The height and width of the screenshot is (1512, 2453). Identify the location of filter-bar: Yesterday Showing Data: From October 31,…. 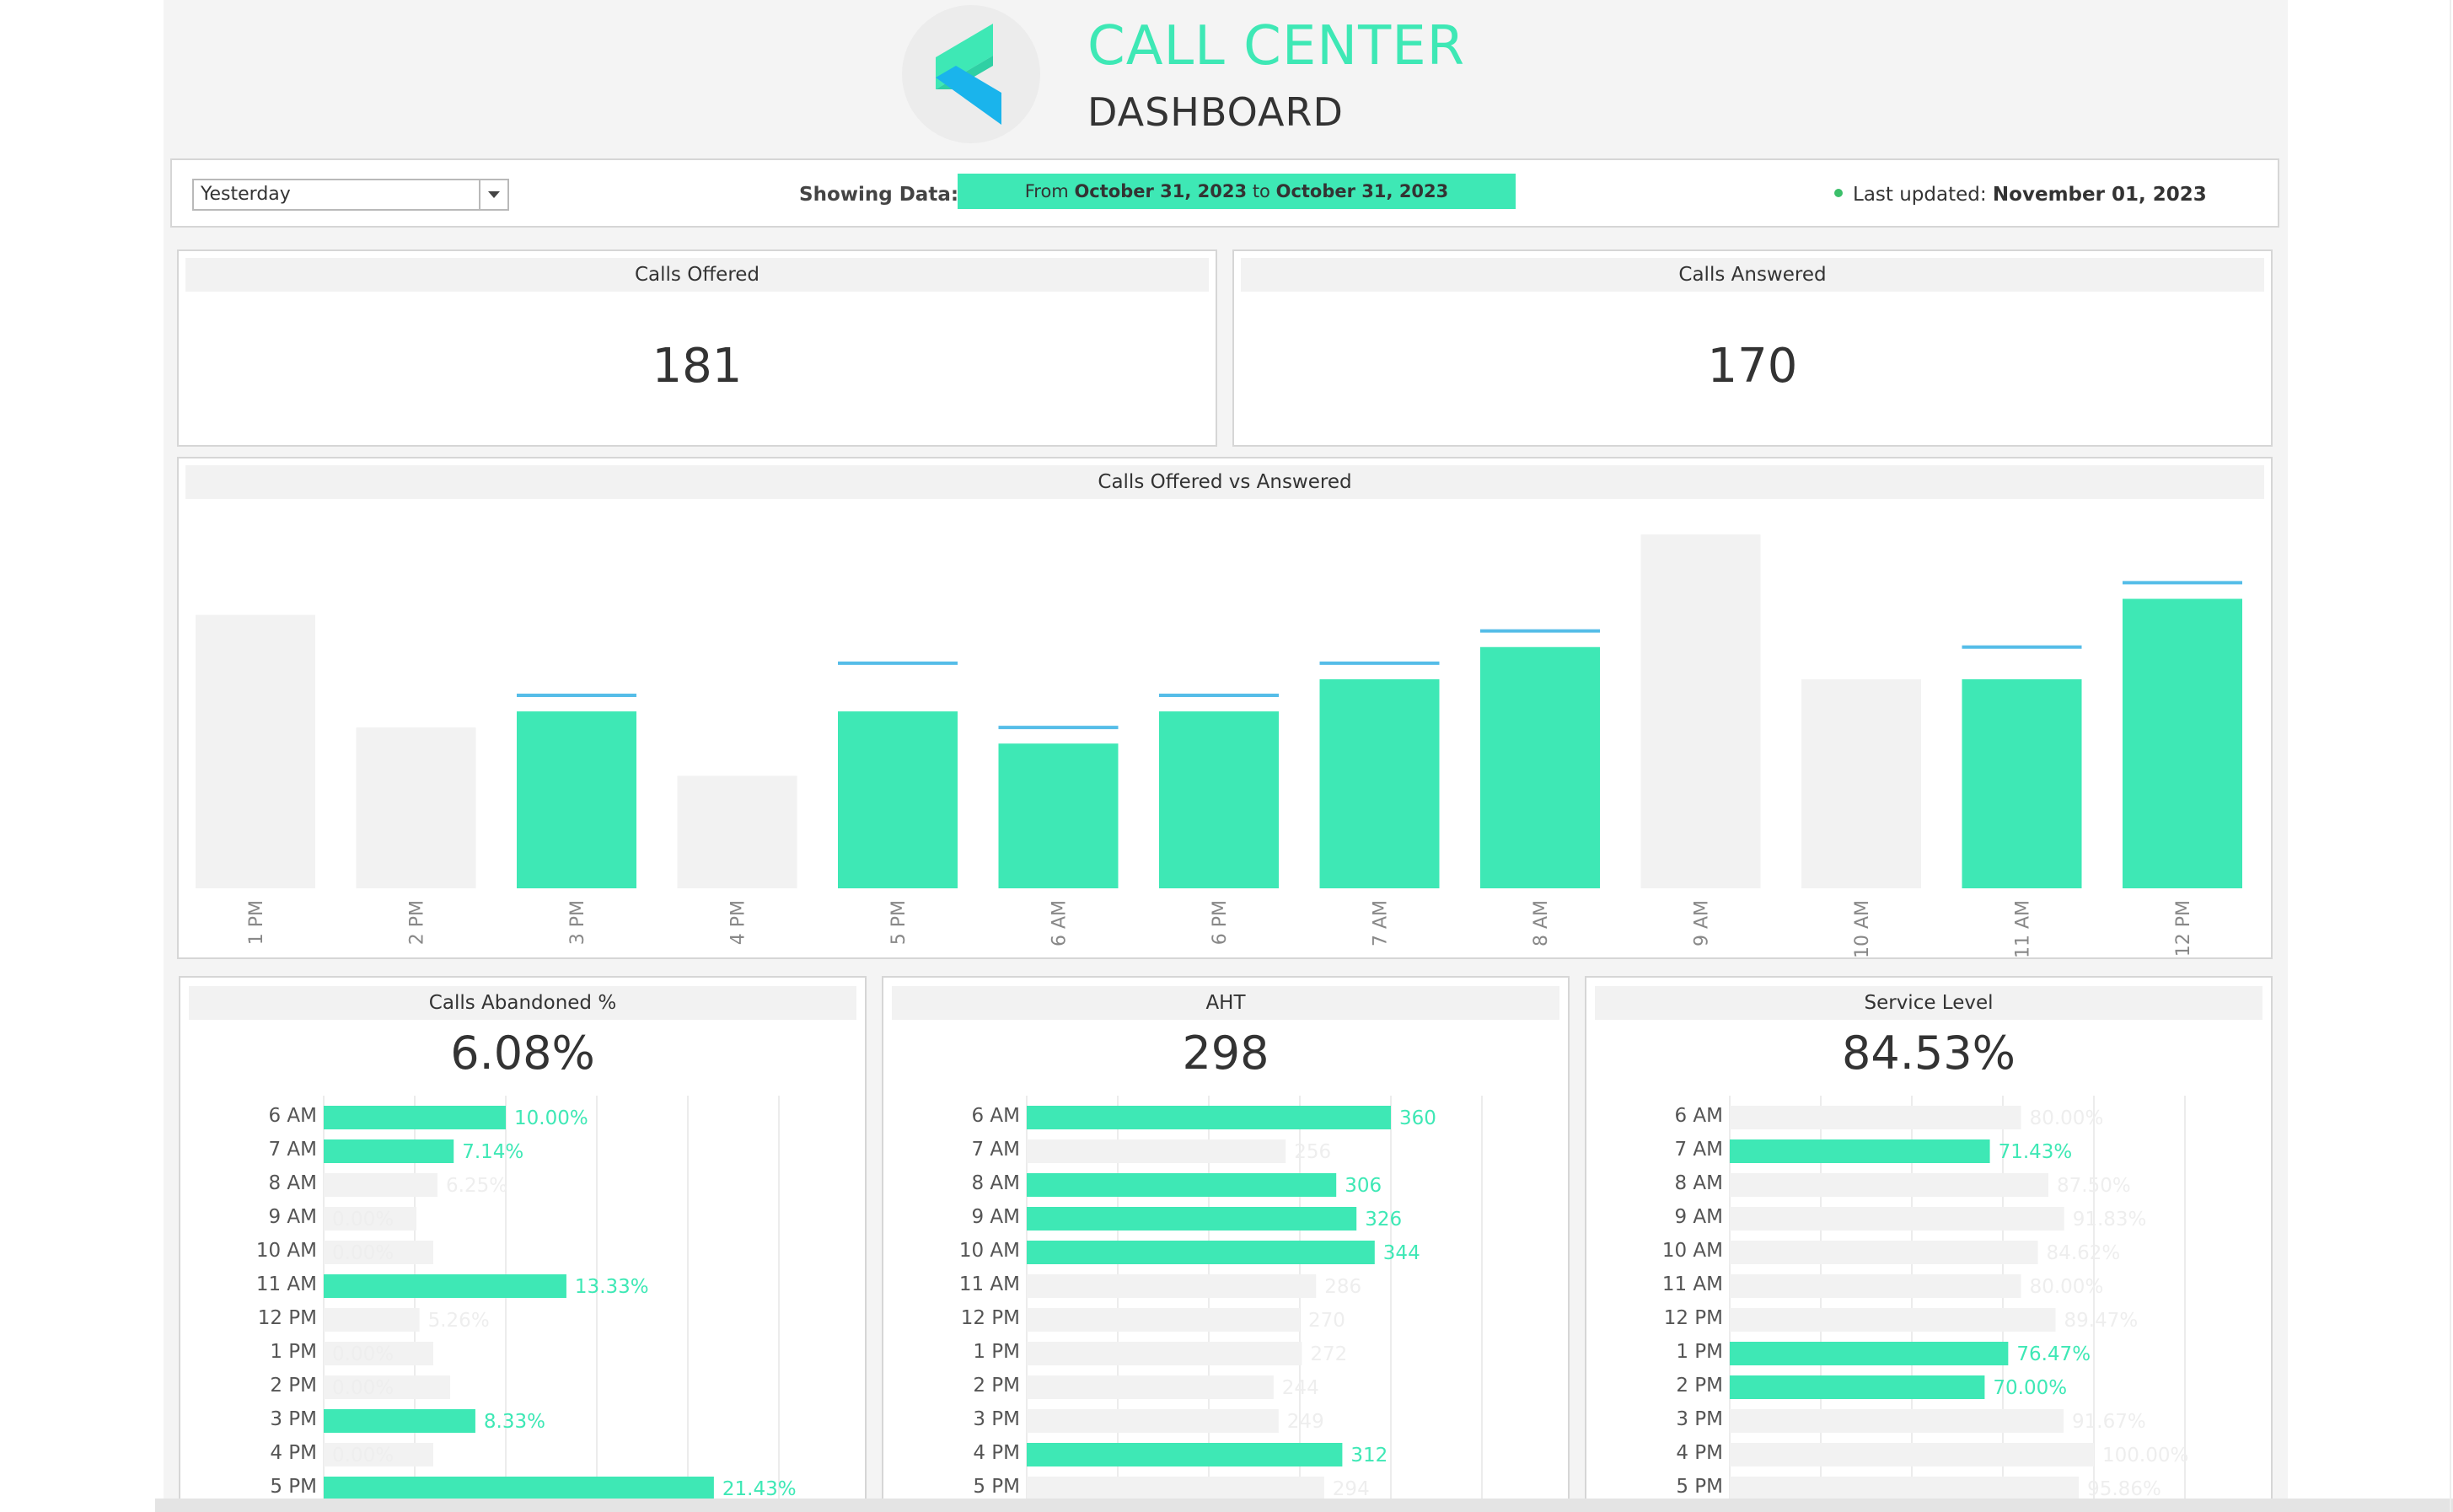
(1225, 193).